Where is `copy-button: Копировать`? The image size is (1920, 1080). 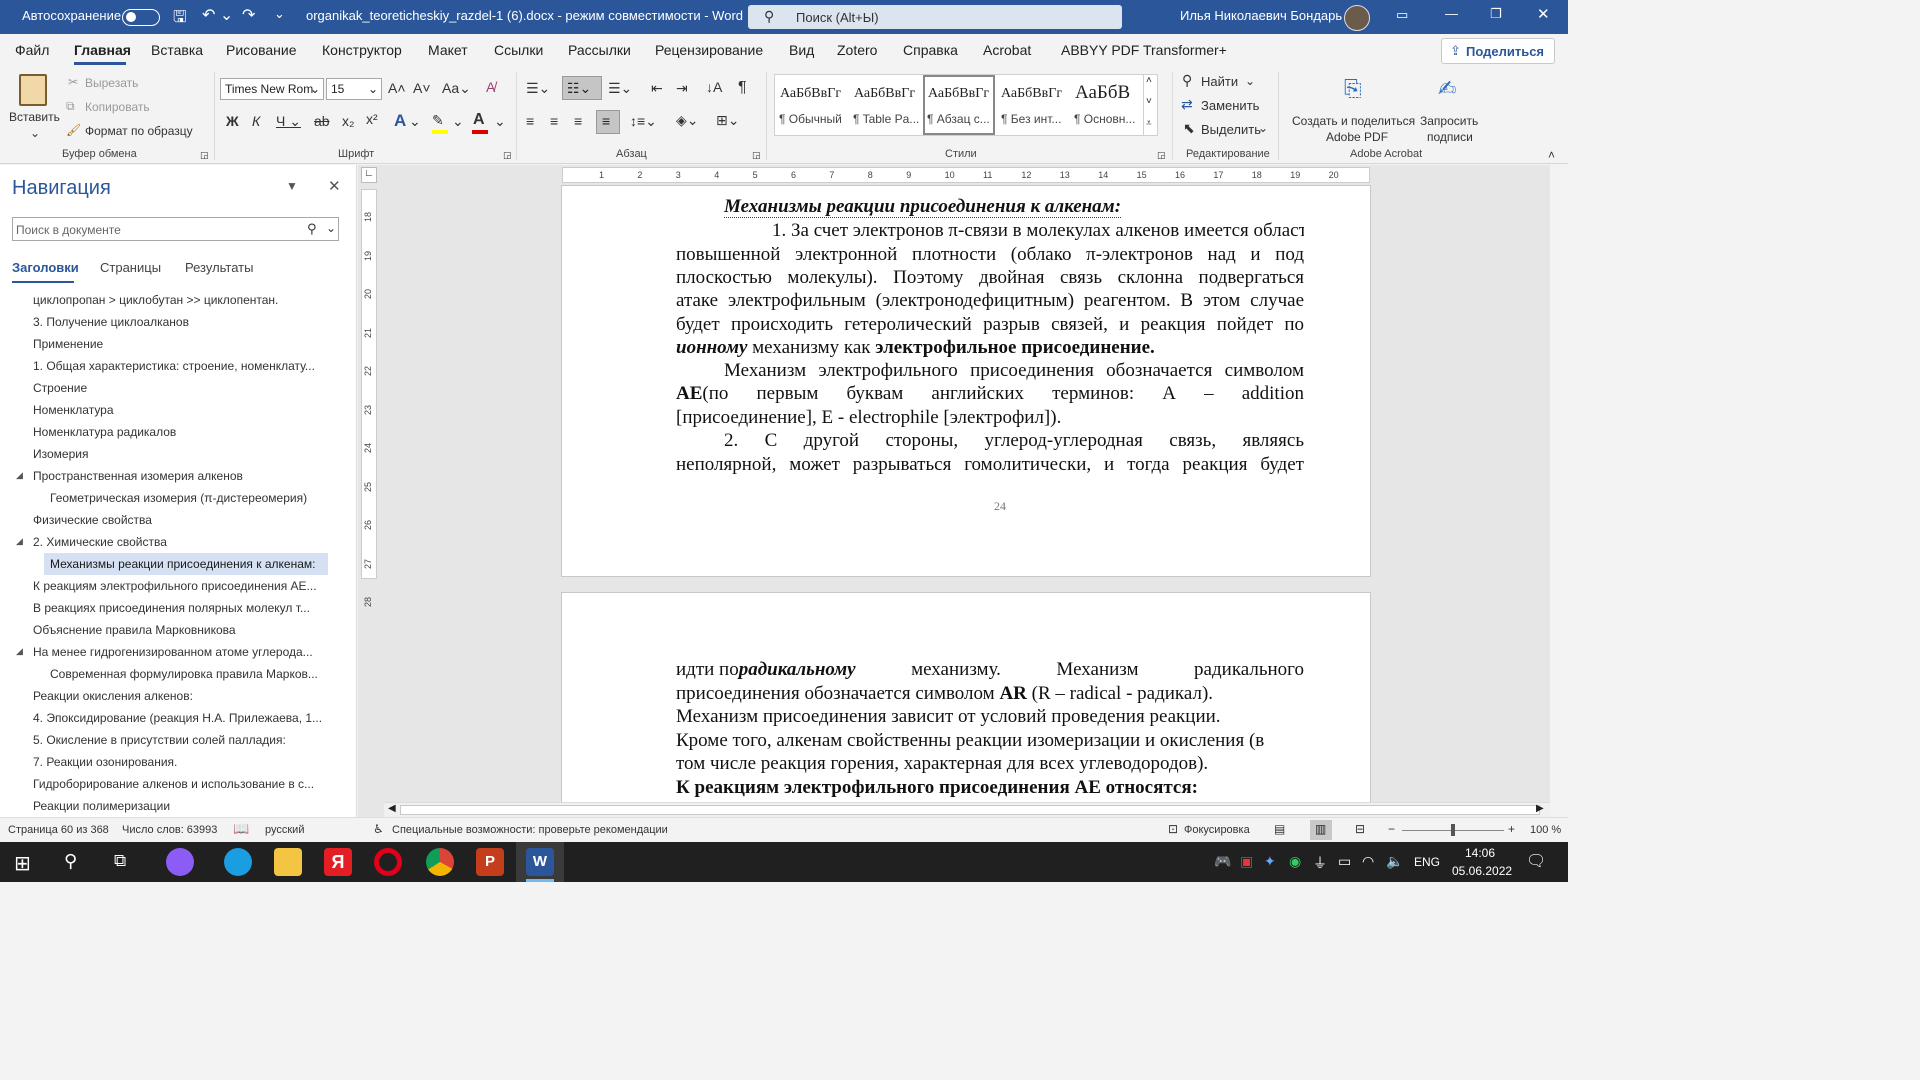
copy-button: Копировать is located at coordinates (117, 107).